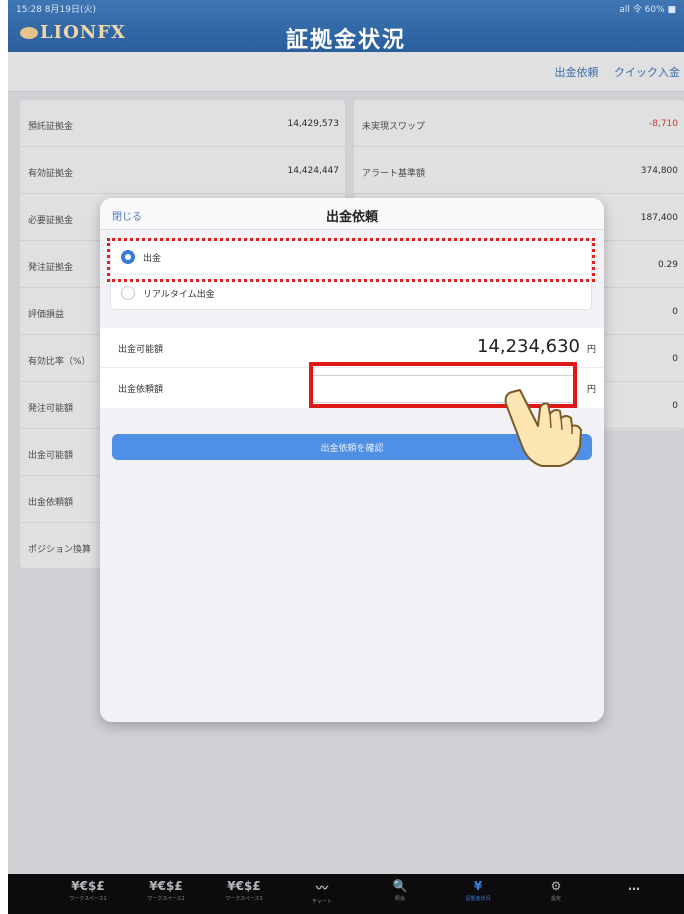  Describe the element at coordinates (88, 894) in the screenshot. I see `tab-item: ¥€$£ ワークスペース1` at that location.